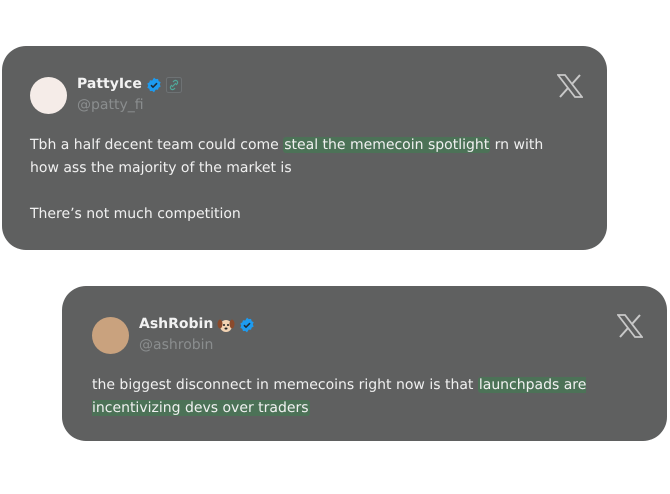 Image resolution: width=670 pixels, height=494 pixels. Describe the element at coordinates (109, 84) in the screenshot. I see `author-name: PattyIce` at that location.